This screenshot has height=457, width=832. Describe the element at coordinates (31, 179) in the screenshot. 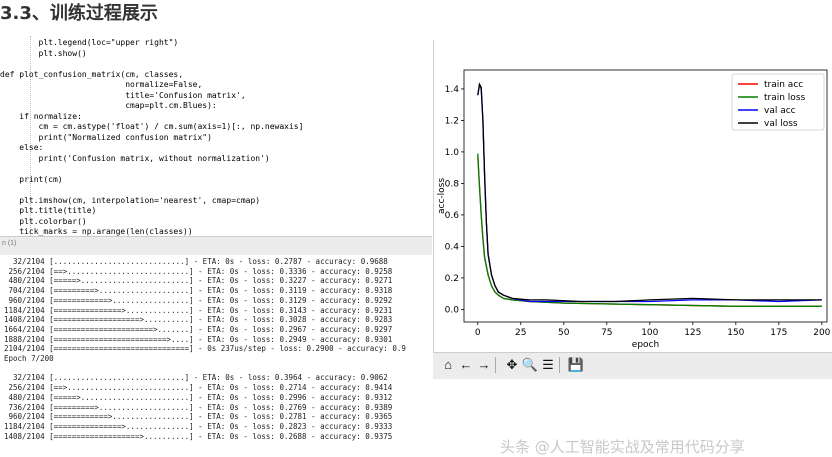

I see `code-line: print(cm)` at that location.